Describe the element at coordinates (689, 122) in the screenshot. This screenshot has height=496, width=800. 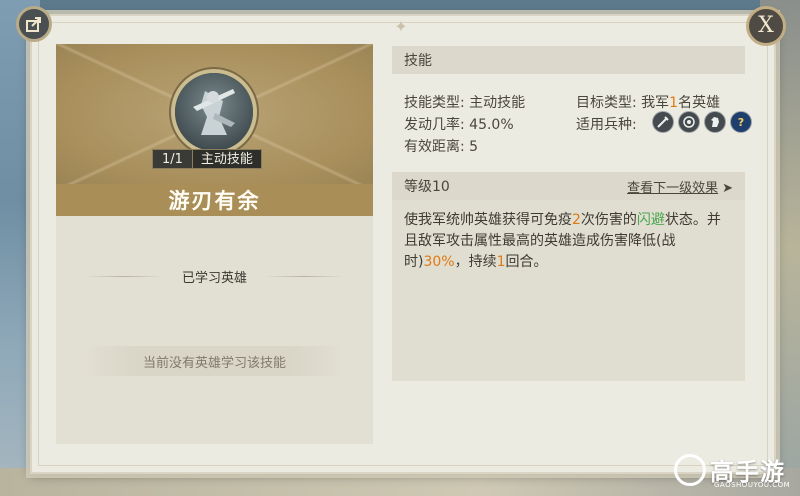
I see `target-icon` at that location.